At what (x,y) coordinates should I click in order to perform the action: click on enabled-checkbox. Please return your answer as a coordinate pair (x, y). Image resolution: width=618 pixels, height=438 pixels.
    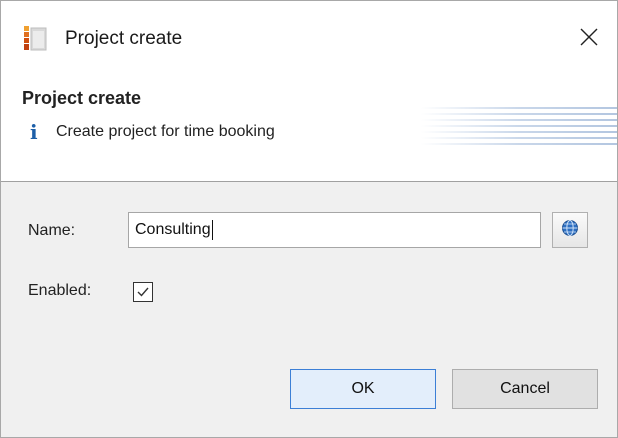
    Looking at the image, I should click on (143, 292).